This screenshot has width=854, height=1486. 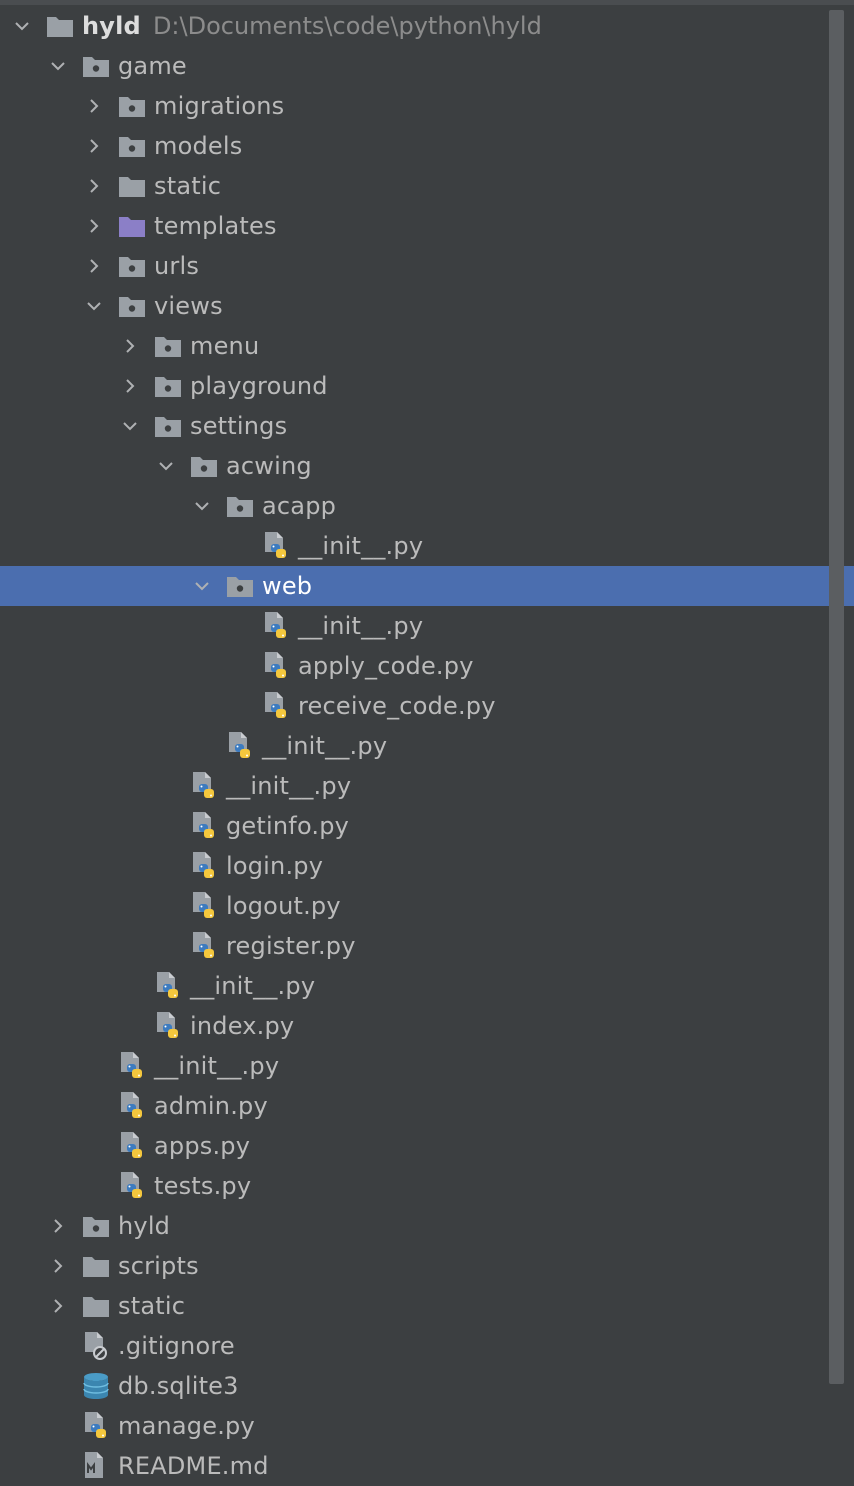 I want to click on tree-row: templates, so click(x=427, y=226).